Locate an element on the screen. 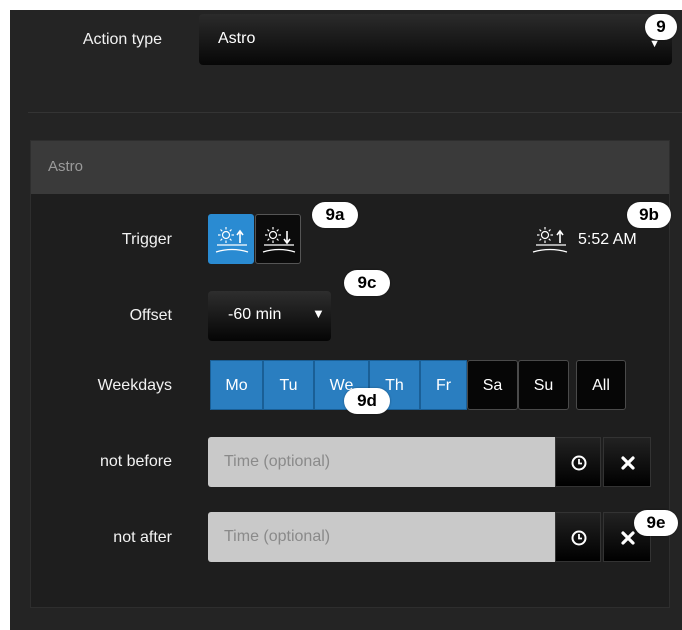 Image resolution: width=682 pixels, height=630 pixels. callout-9a: 9a is located at coordinates (335, 215).